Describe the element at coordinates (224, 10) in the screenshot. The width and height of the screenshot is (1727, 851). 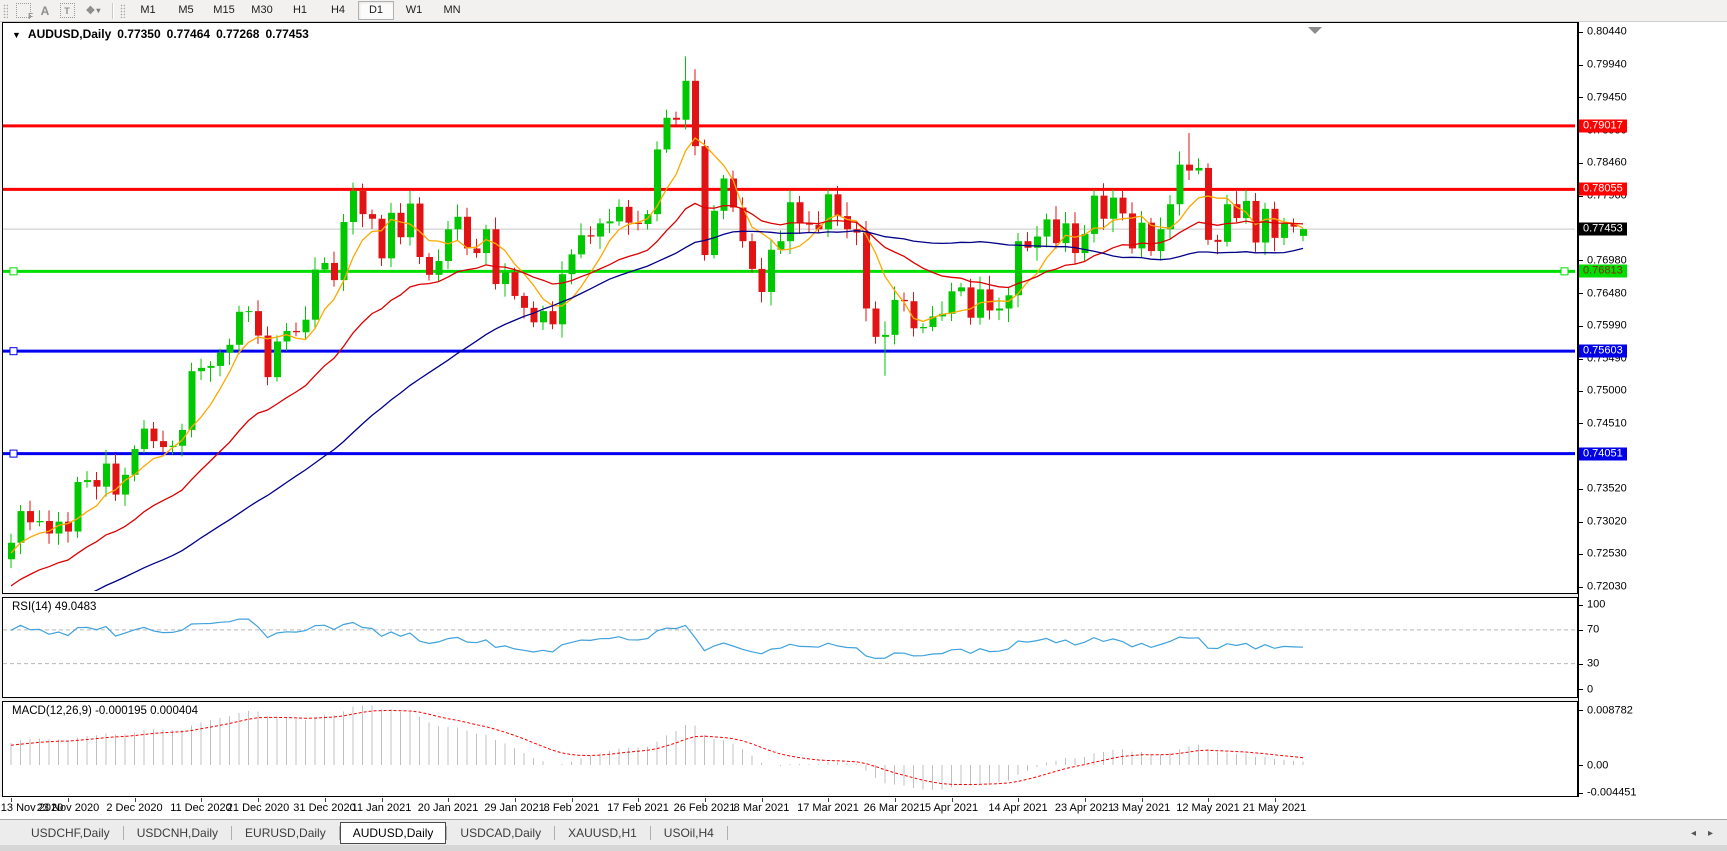
I see `timeframe-button-M15: M15` at that location.